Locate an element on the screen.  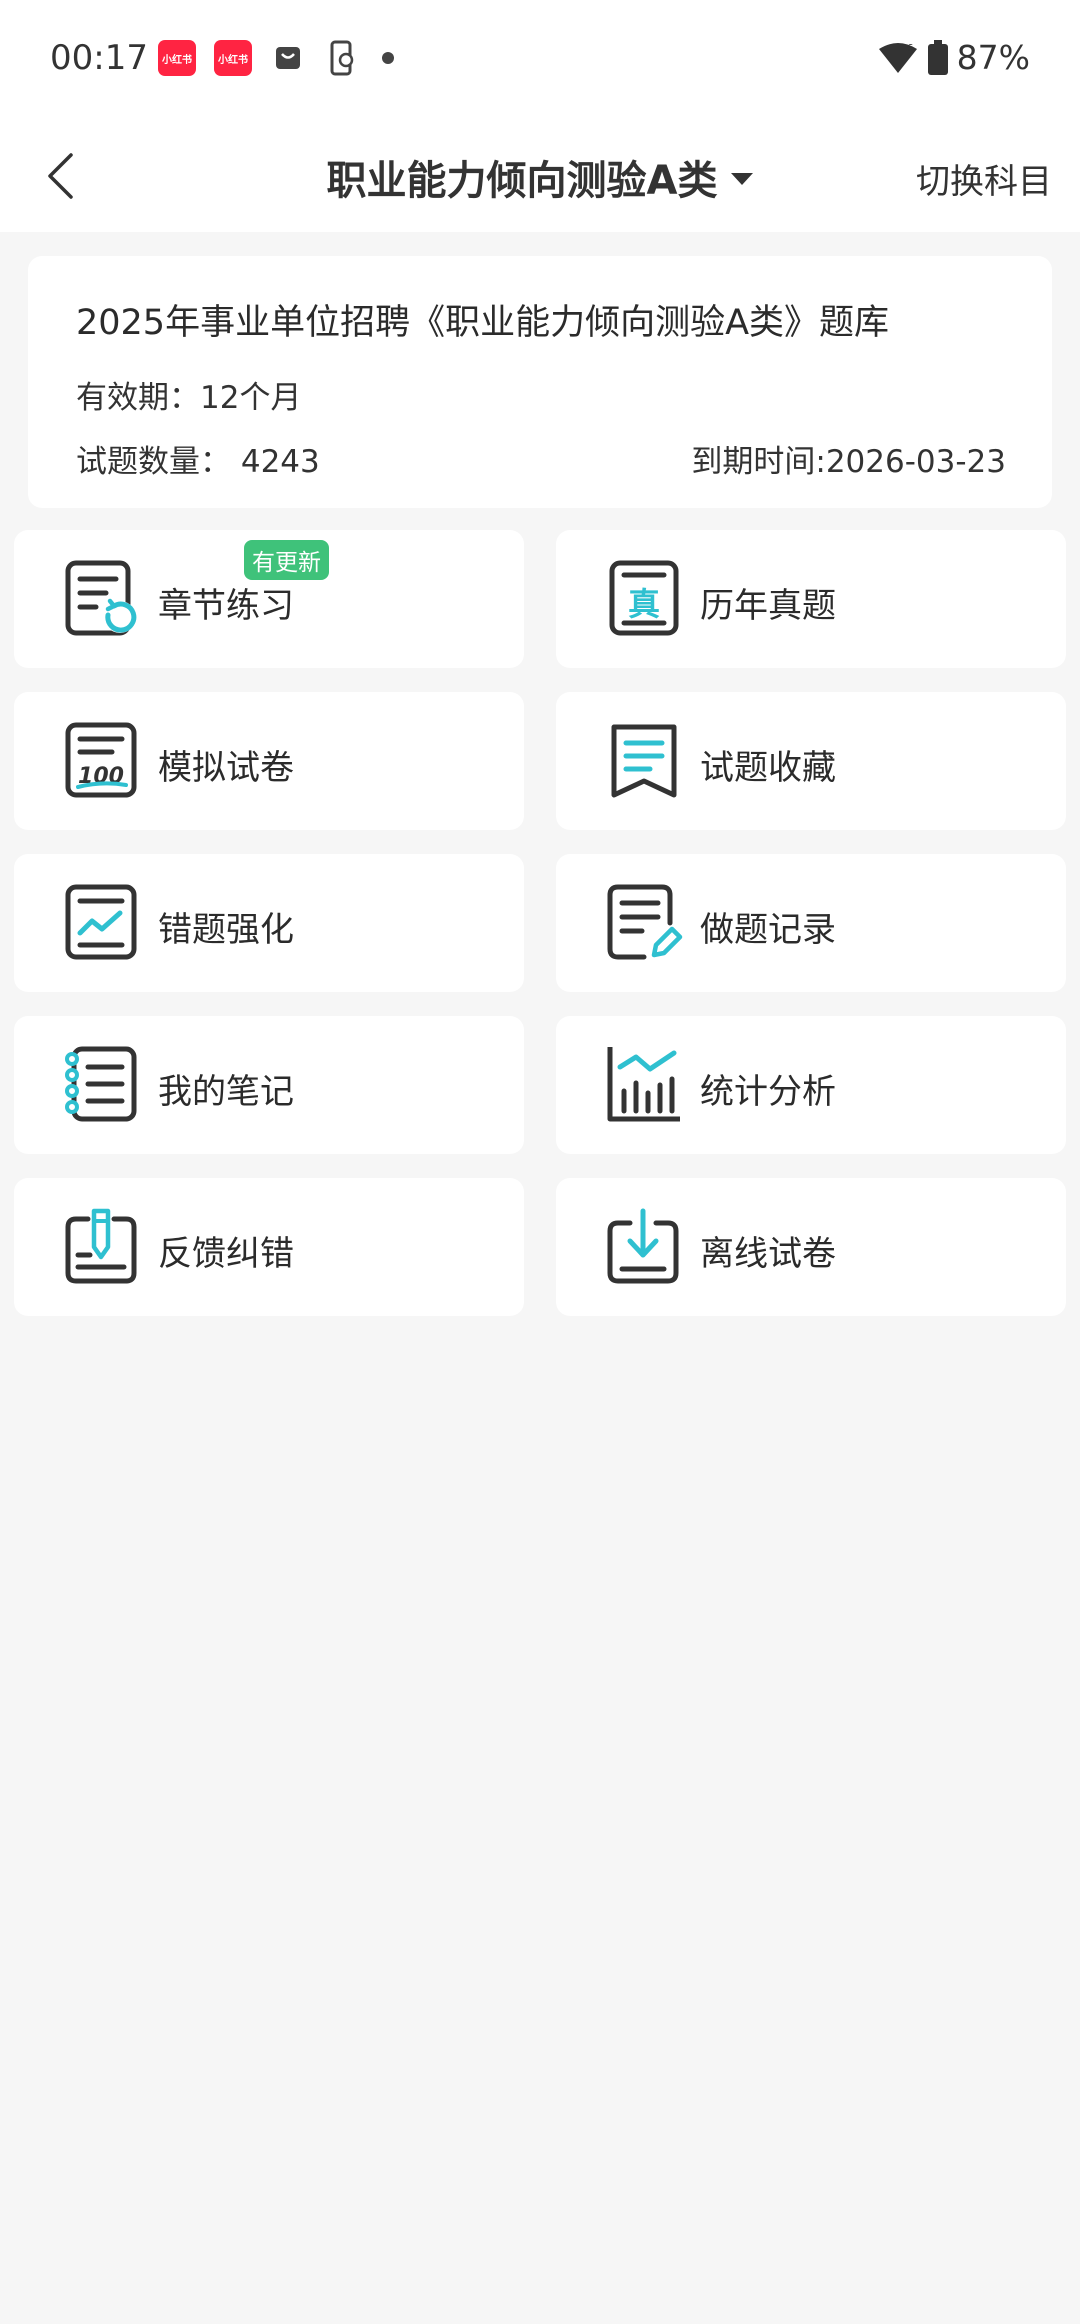
tile-my-notes: 我的笔记 is located at coordinates (269, 1085).